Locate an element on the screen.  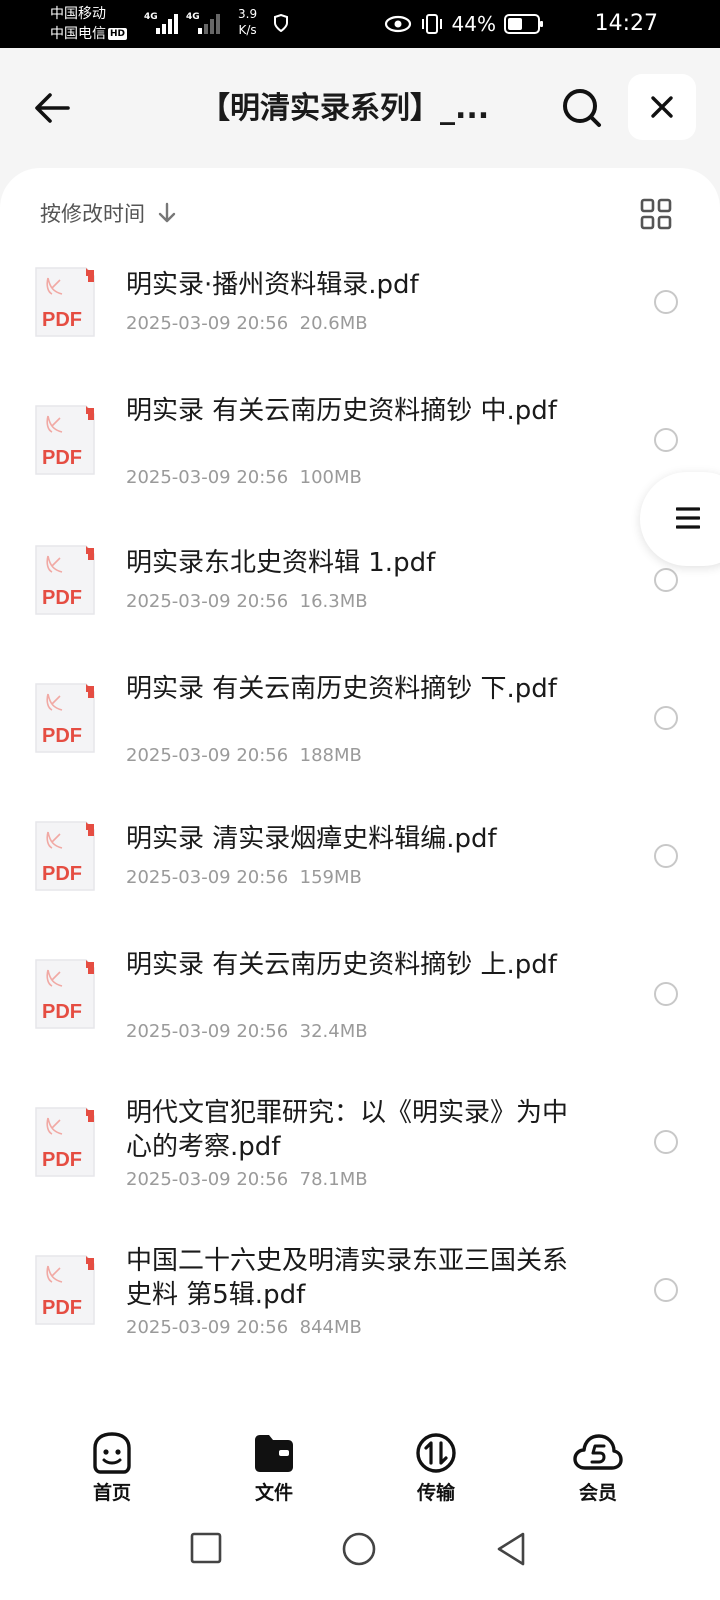
file-meta: 2025-03-09 20:56 32.4MB is located at coordinates (247, 1032).